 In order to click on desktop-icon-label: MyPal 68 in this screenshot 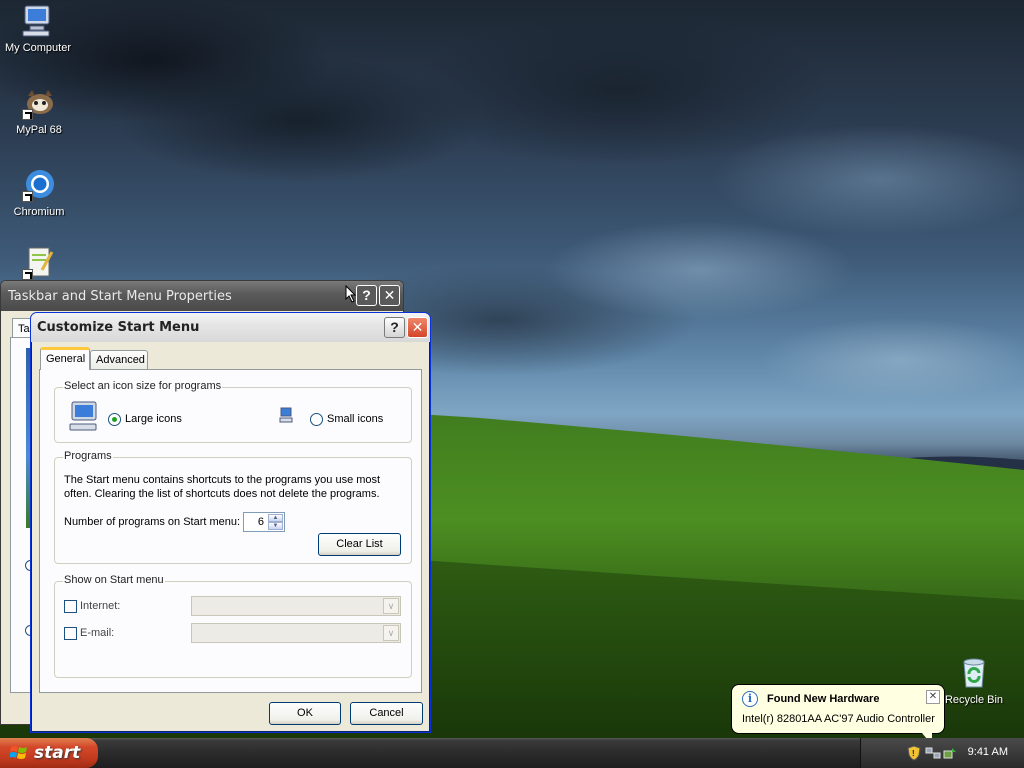, I will do `click(39, 130)`.